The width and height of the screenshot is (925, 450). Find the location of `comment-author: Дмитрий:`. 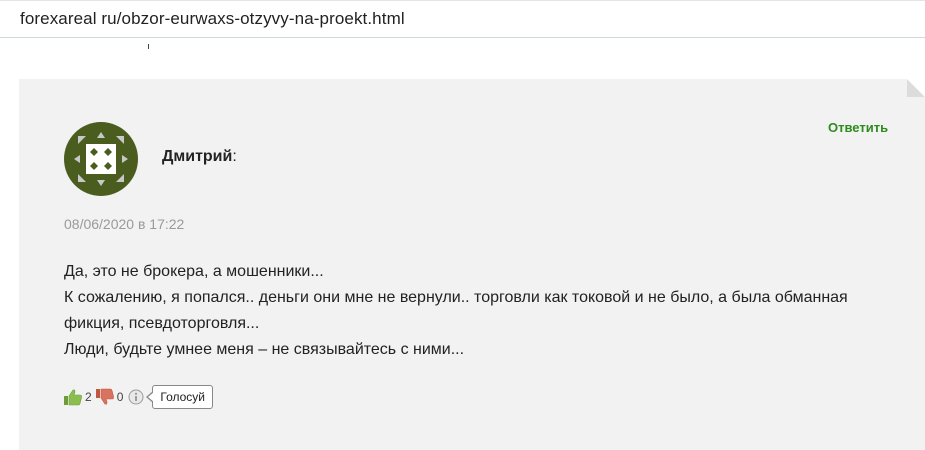

comment-author: Дмитрий: is located at coordinates (199, 157).